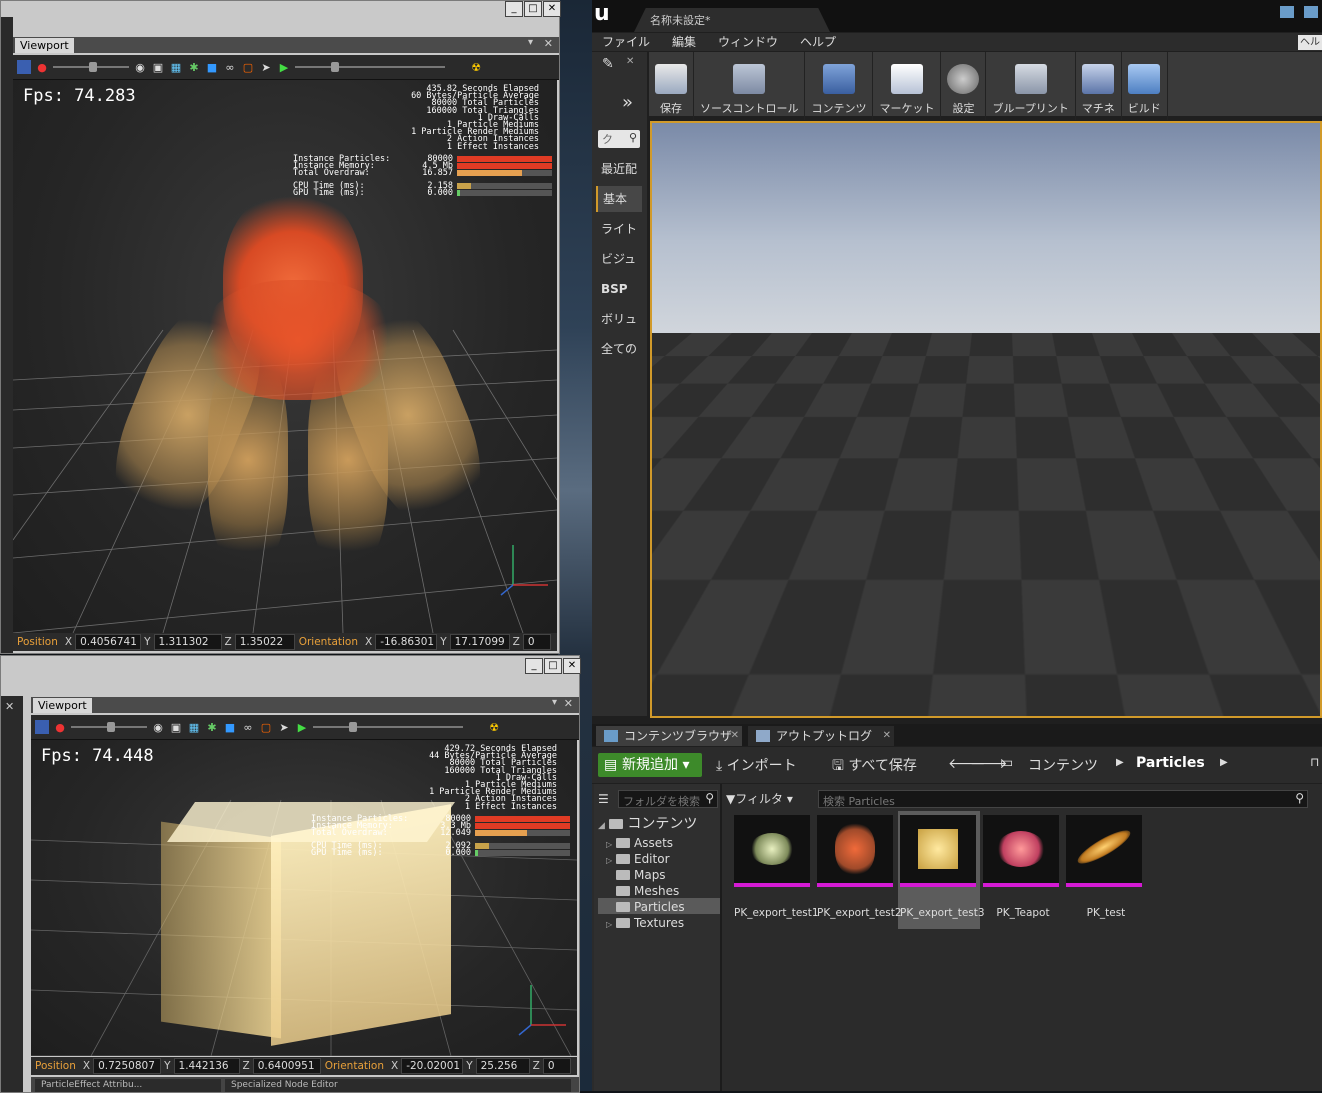 The image size is (1322, 1093). Describe the element at coordinates (650, 765) in the screenshot. I see `add-new-button: ▤ 新規追加 ▾` at that location.